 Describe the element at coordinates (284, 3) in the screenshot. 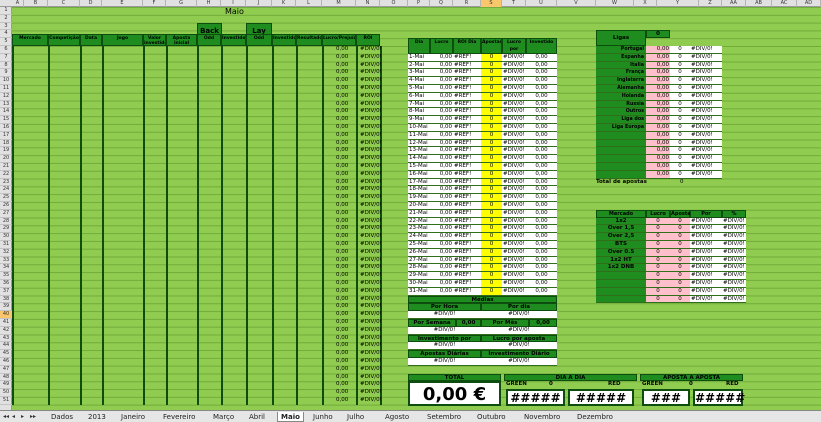

I see `column-header-k: K` at that location.